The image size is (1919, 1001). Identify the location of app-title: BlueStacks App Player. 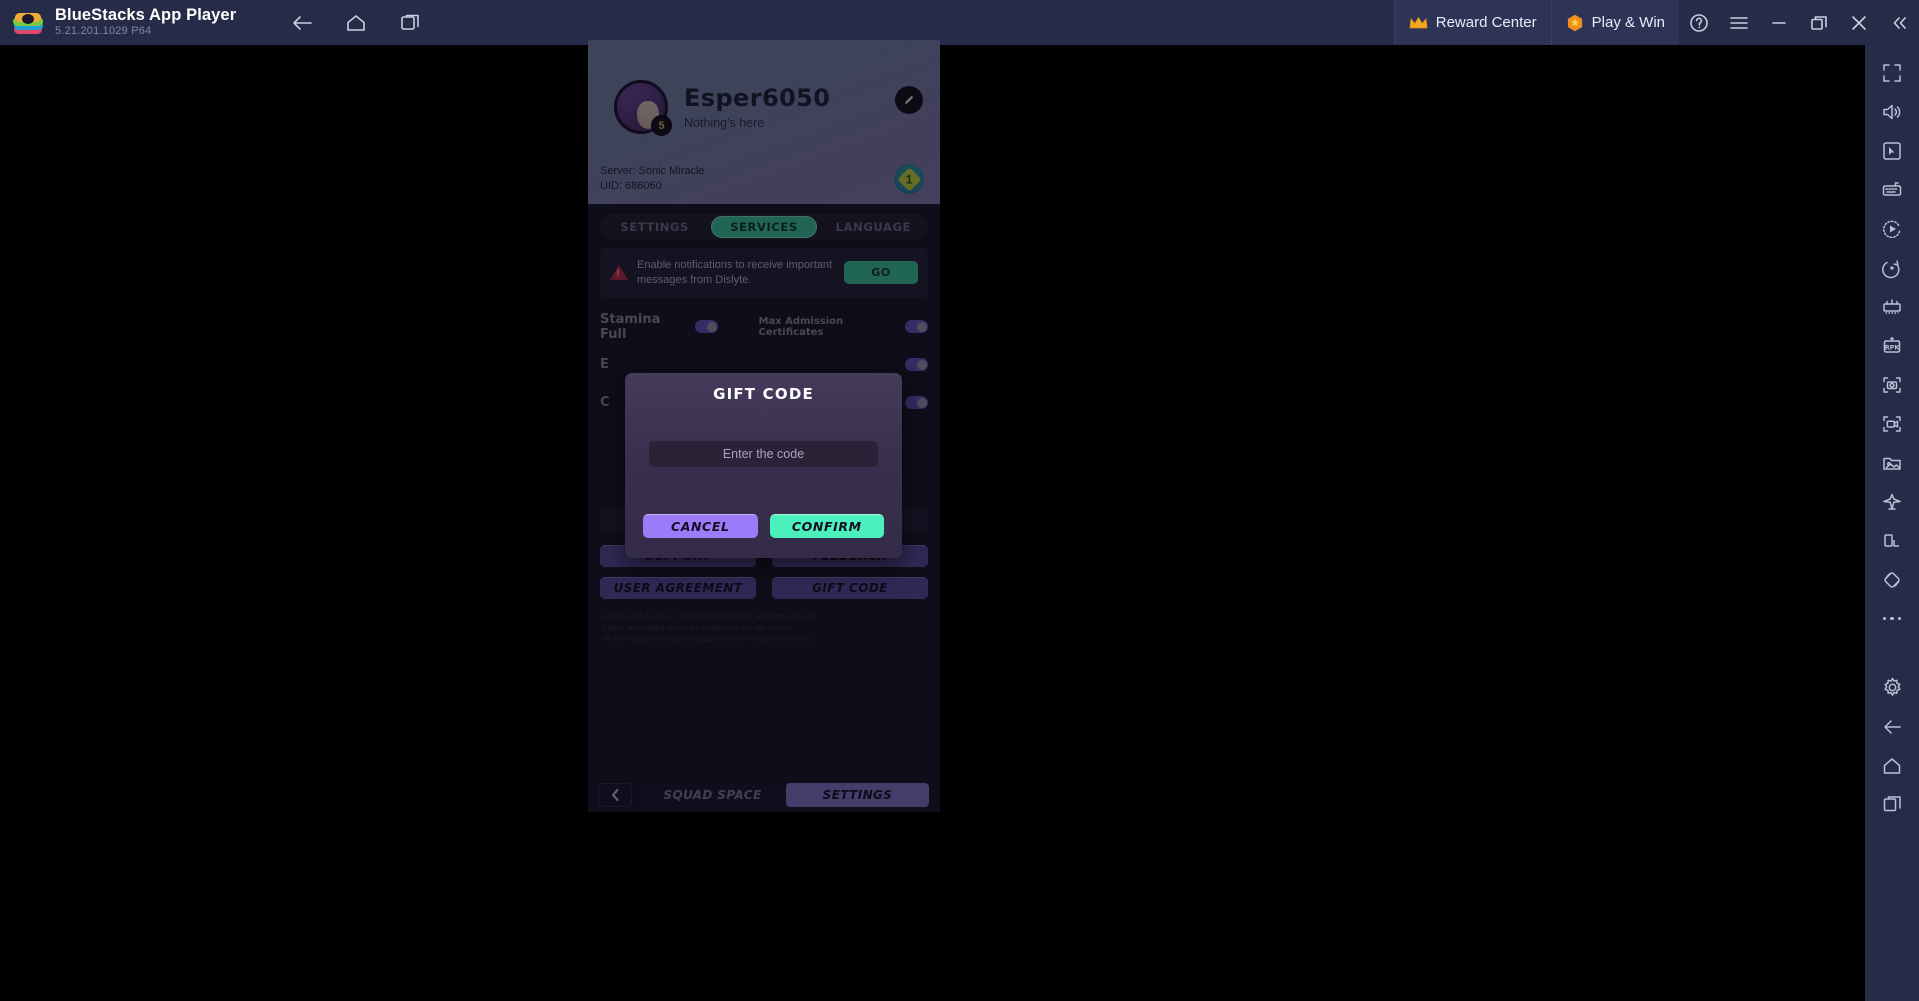
(146, 15).